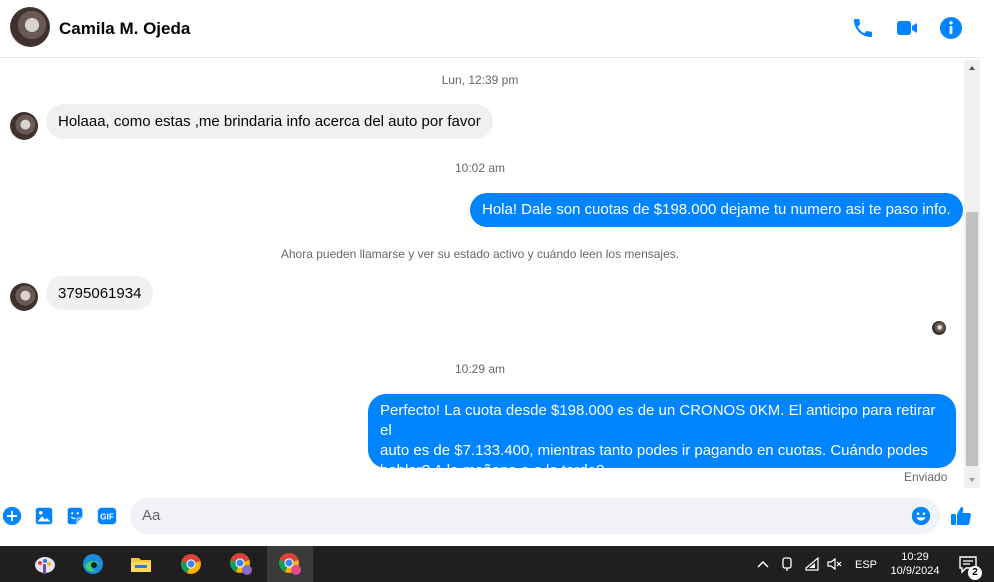  I want to click on clock-date: 10/9/2024, so click(915, 571).